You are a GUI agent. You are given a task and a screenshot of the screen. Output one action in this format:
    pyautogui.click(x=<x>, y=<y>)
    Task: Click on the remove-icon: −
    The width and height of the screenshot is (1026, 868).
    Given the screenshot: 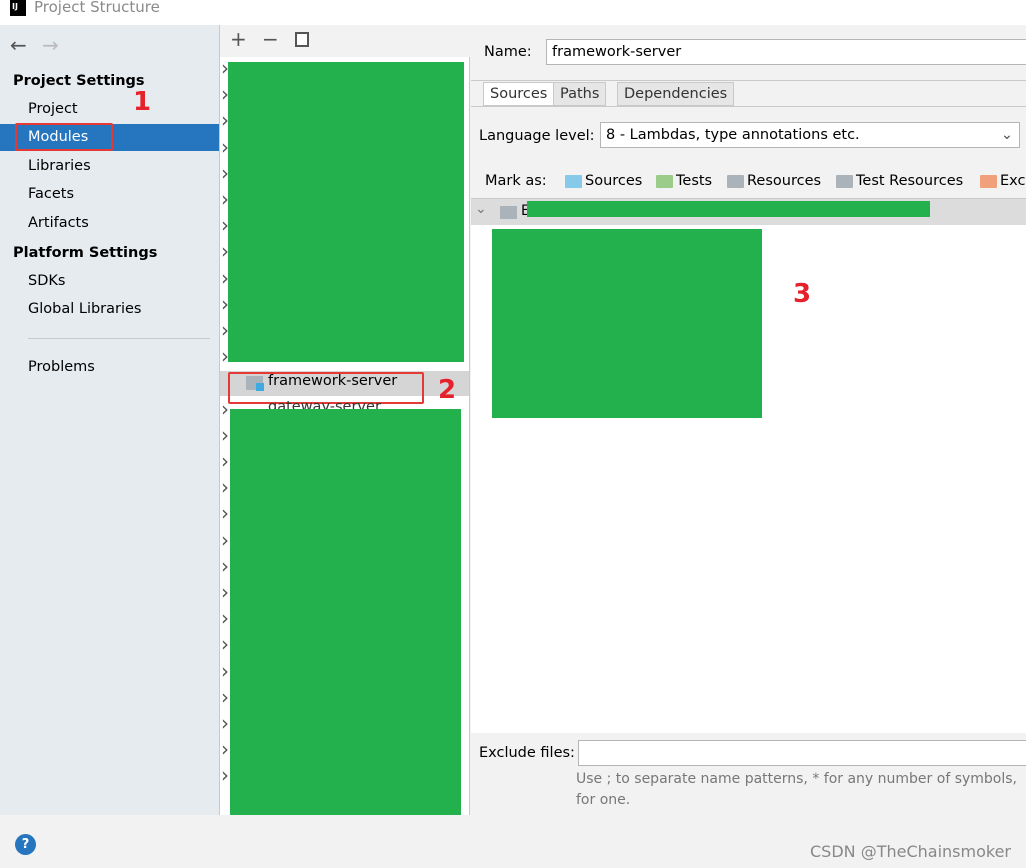 What is the action you would take?
    pyautogui.click(x=270, y=39)
    